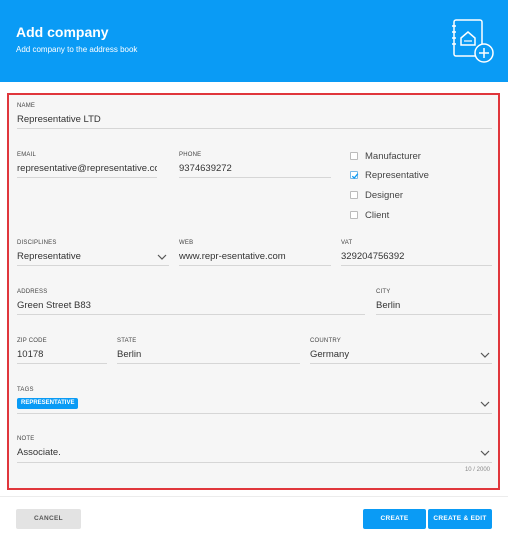 The width and height of the screenshot is (508, 539). I want to click on phone-field: PHONE 9374639272, so click(255, 165).